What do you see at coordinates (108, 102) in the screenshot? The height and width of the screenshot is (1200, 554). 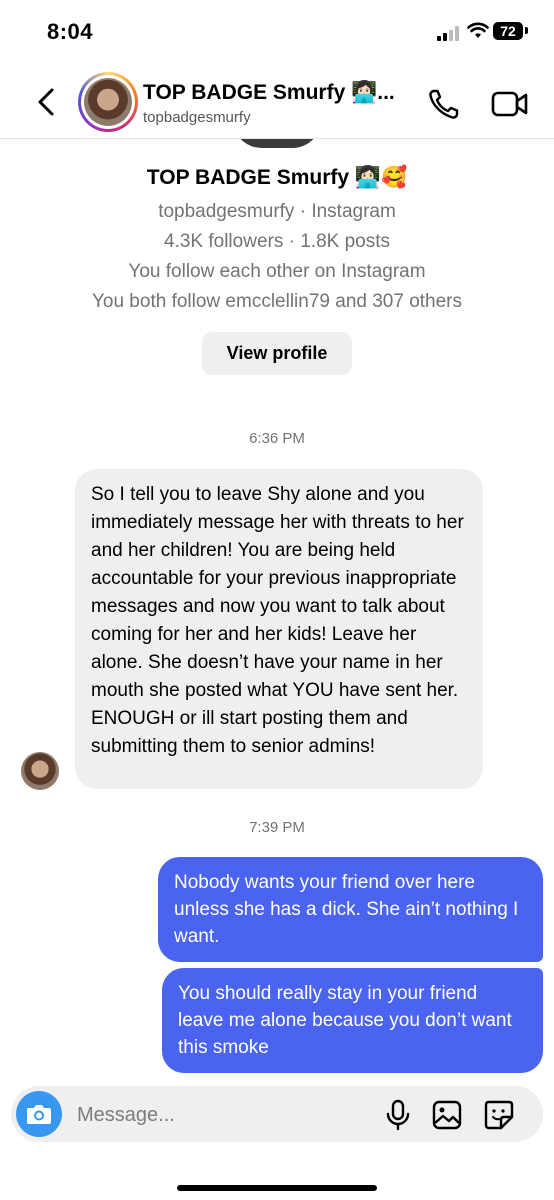 I see `header-avatar` at bounding box center [108, 102].